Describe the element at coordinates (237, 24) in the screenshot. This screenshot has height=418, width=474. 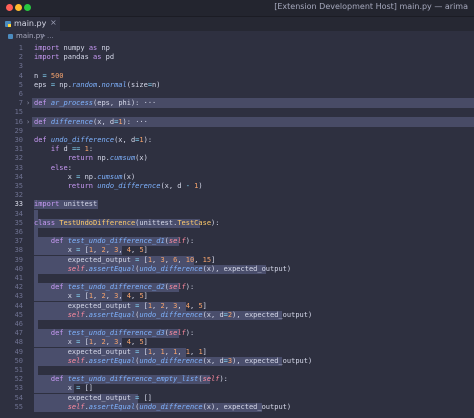
I see `tab-bar: main.py ×` at that location.